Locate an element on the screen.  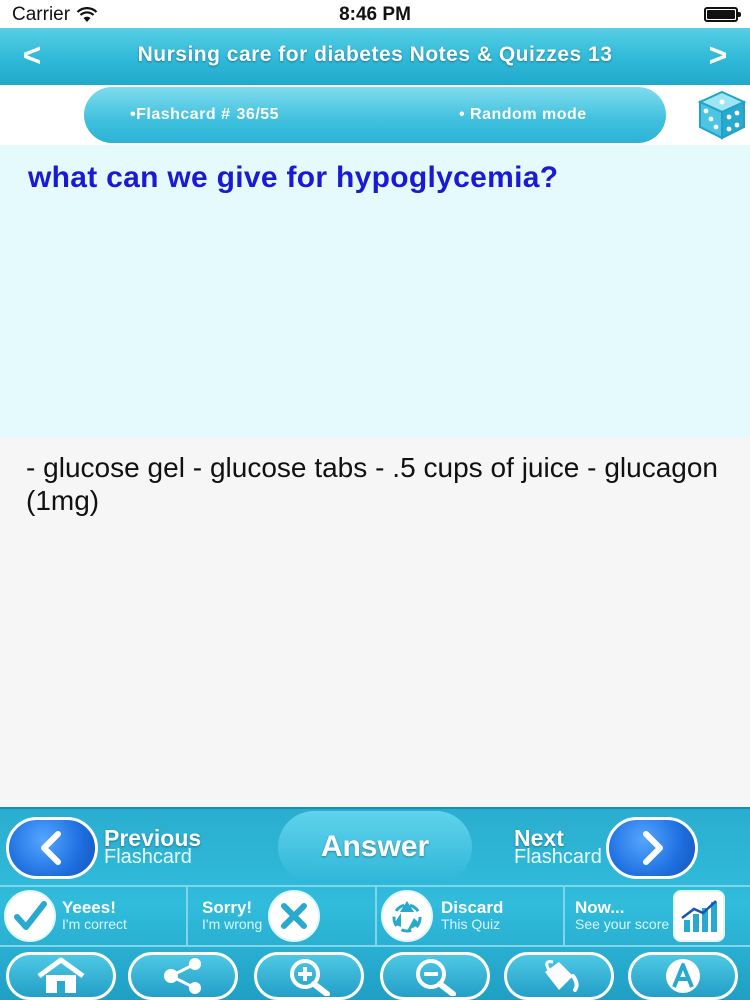
answer-button: Answer is located at coordinates (375, 847).